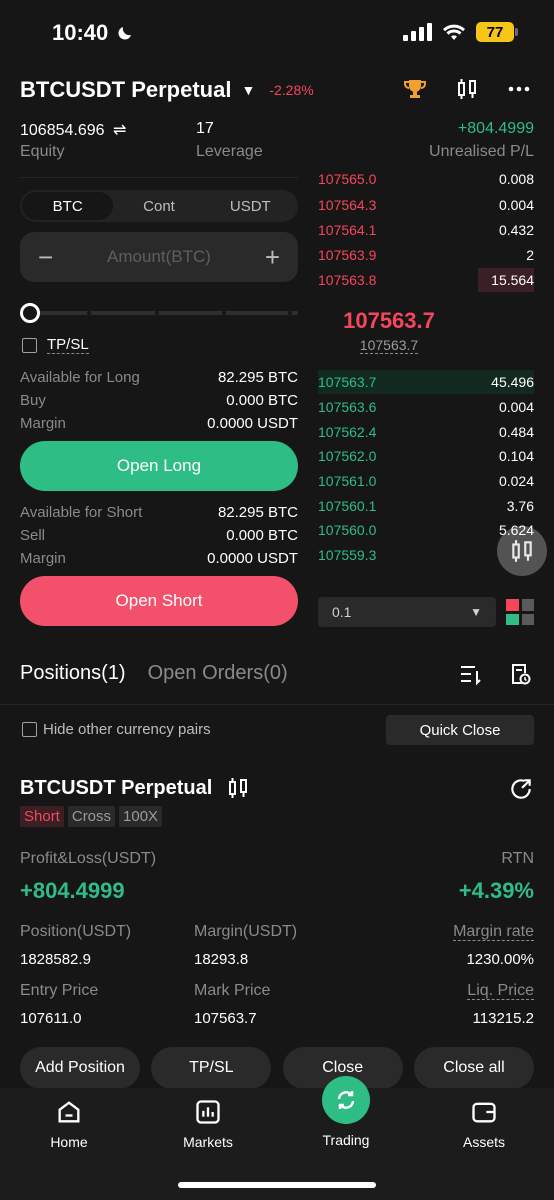  What do you see at coordinates (426, 456) in the screenshot?
I see `bid-row: 107562.0 0.104` at bounding box center [426, 456].